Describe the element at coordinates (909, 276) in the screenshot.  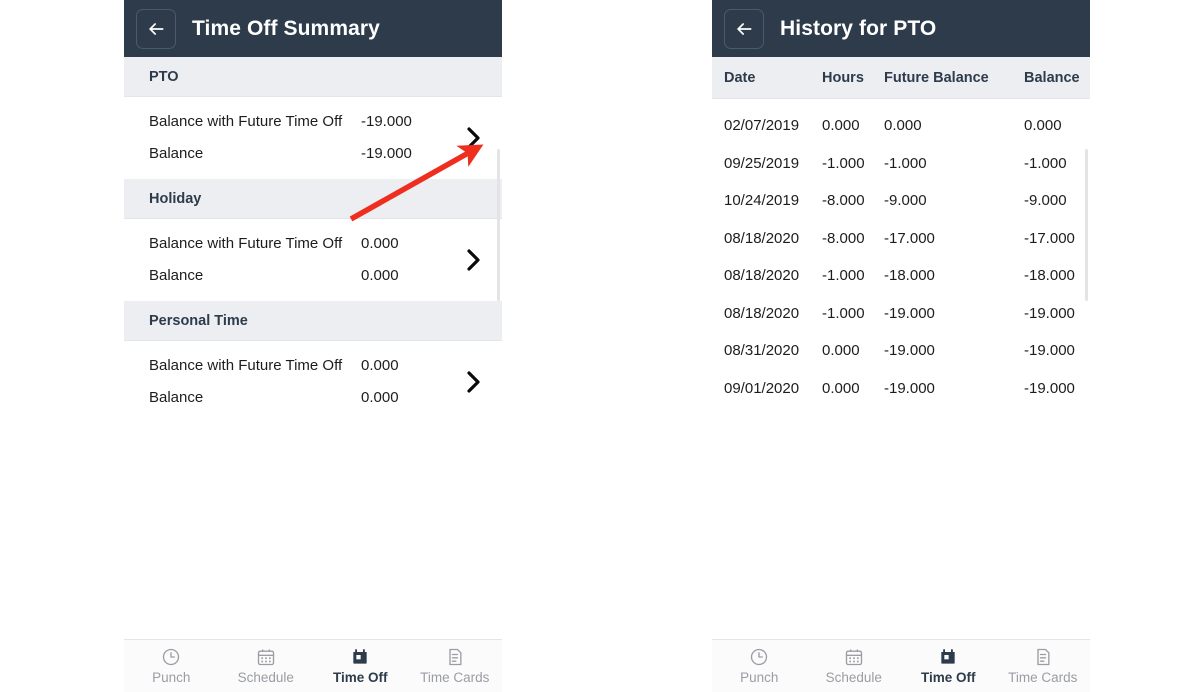
I see `cell-future-balance: -18.000` at that location.